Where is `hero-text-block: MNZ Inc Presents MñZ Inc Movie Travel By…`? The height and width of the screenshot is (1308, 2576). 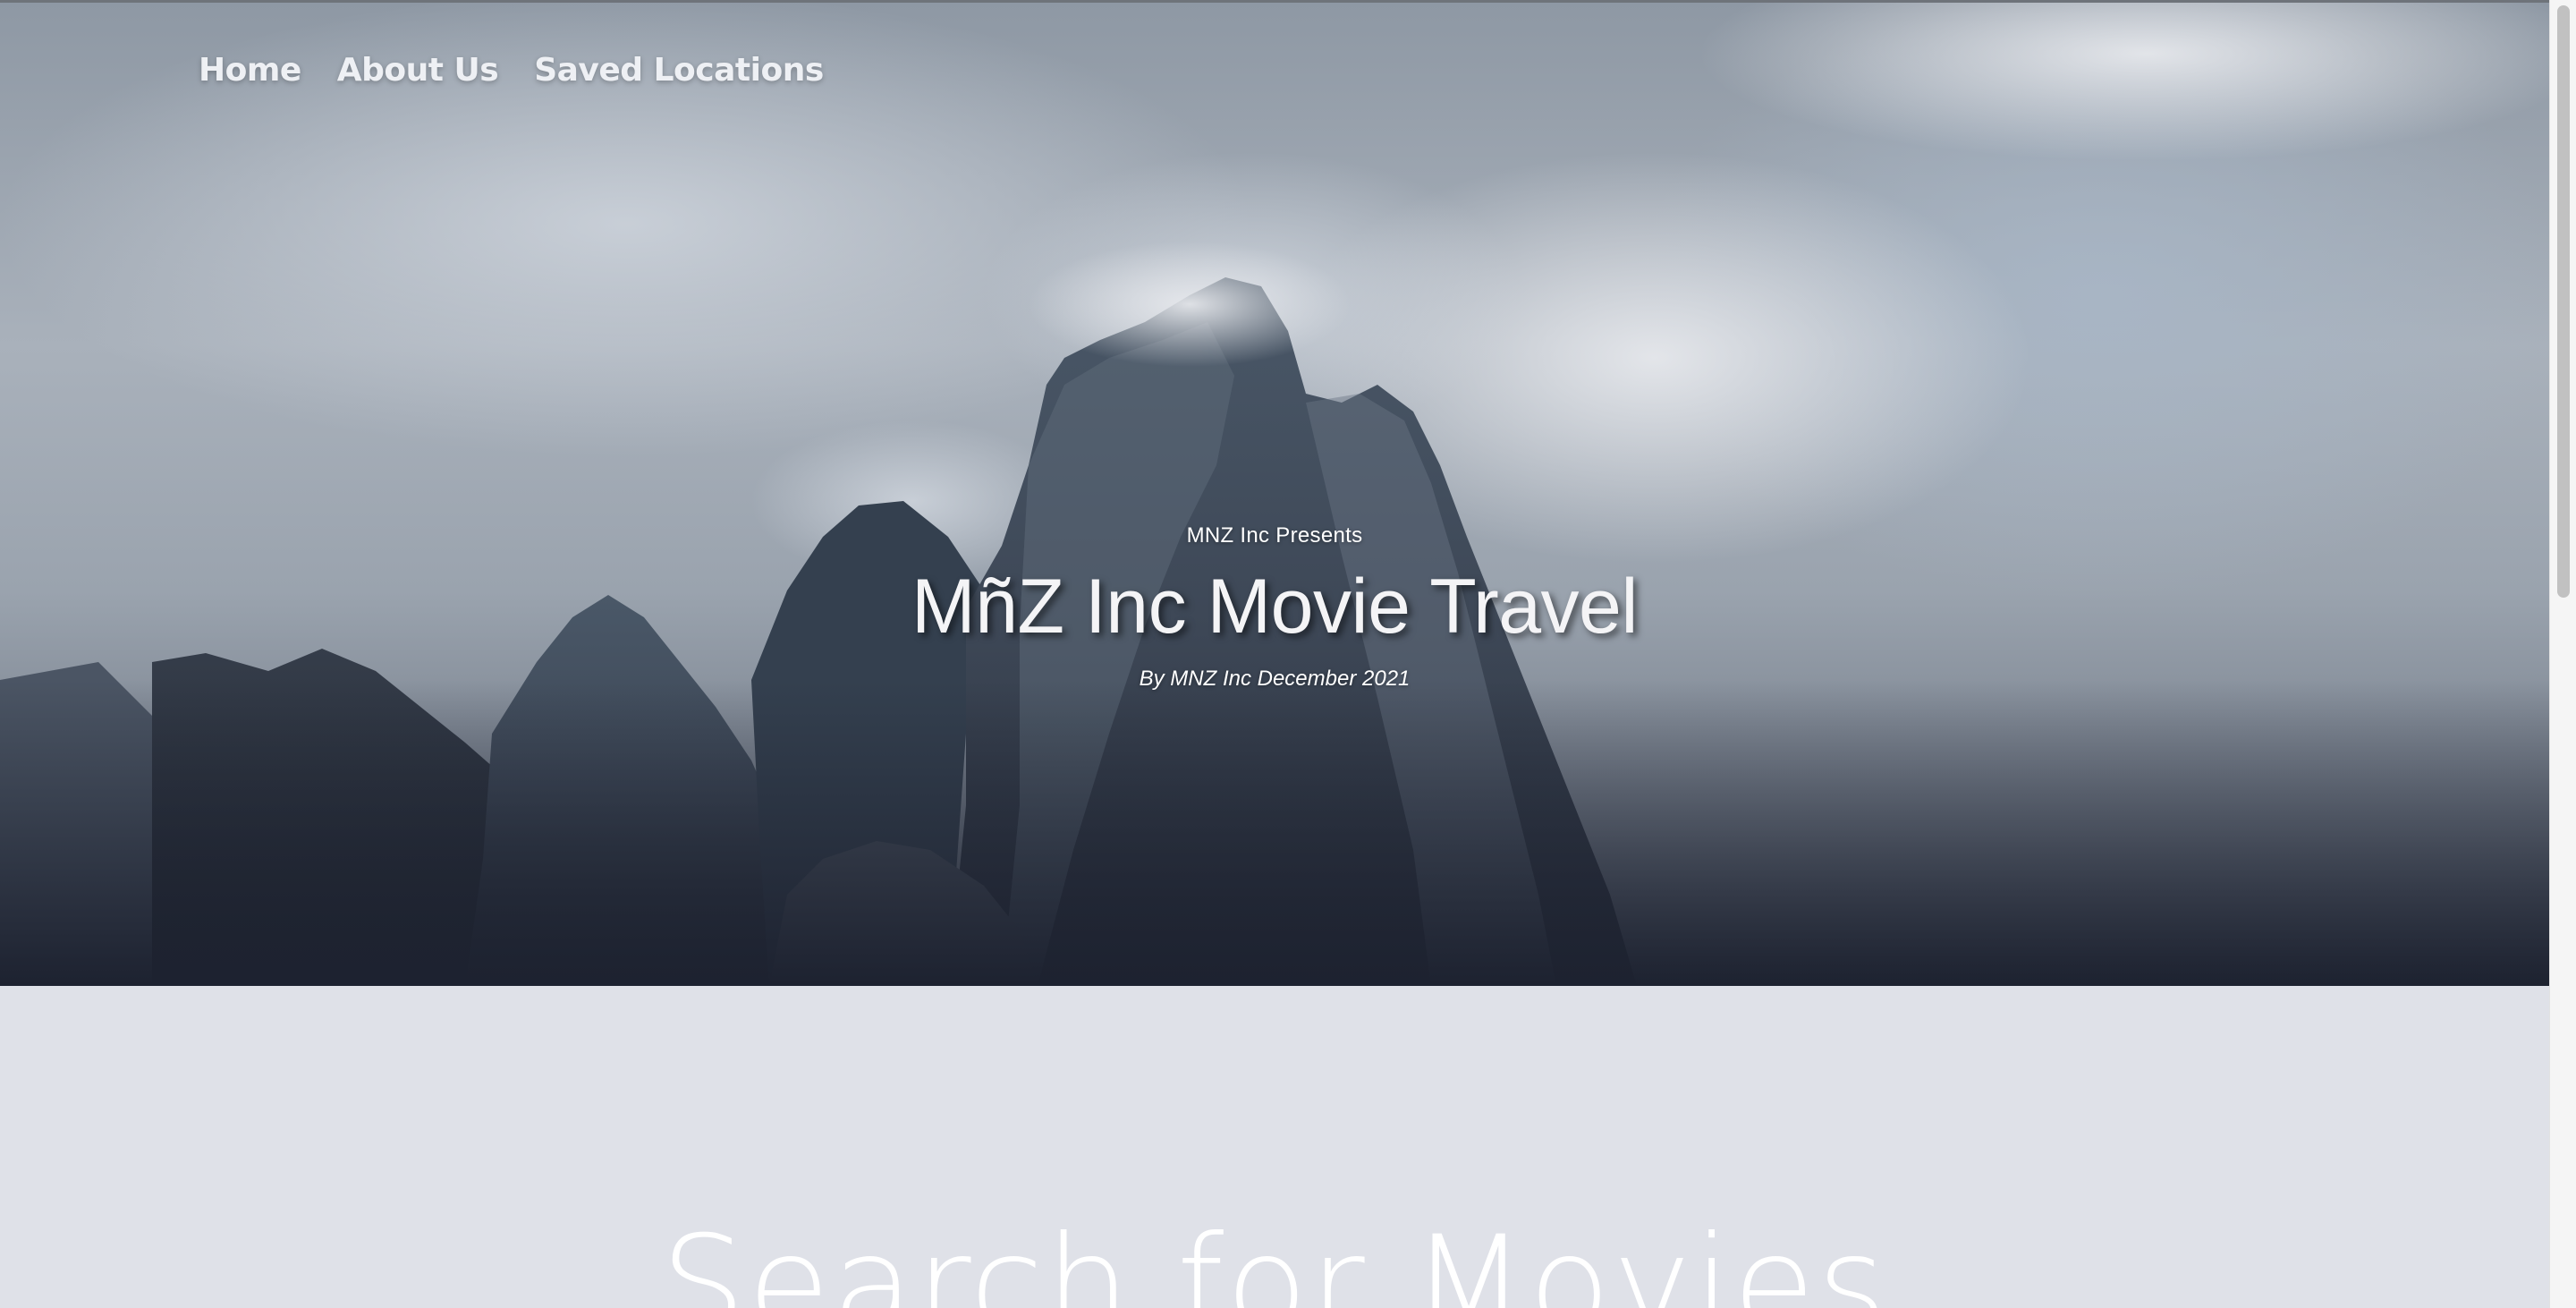
hero-text-block: MNZ Inc Presents MñZ Inc Movie Travel By… is located at coordinates (1274, 607).